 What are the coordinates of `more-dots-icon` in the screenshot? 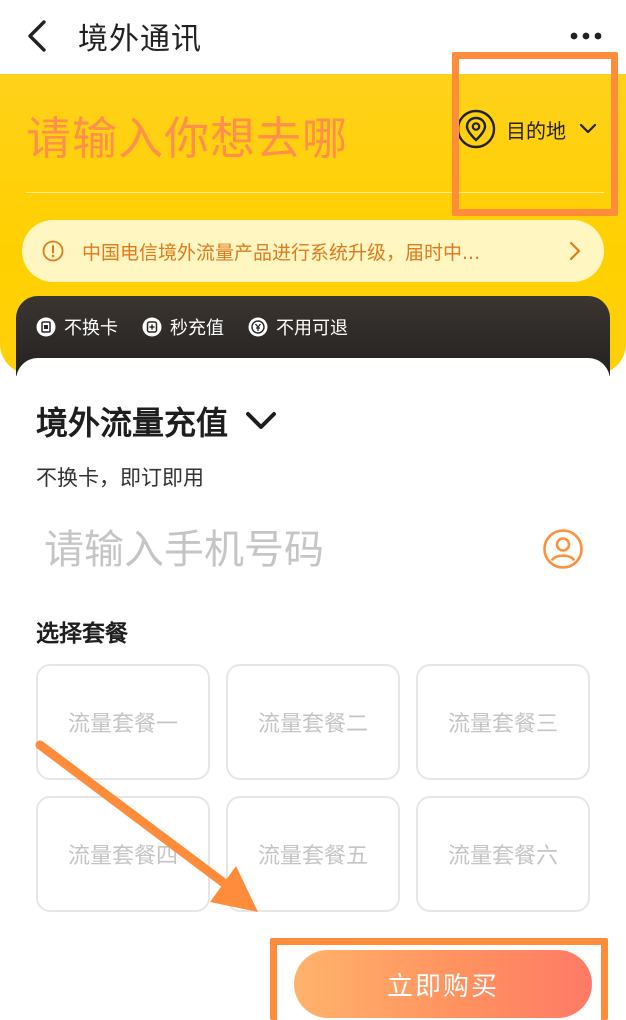 It's located at (586, 36).